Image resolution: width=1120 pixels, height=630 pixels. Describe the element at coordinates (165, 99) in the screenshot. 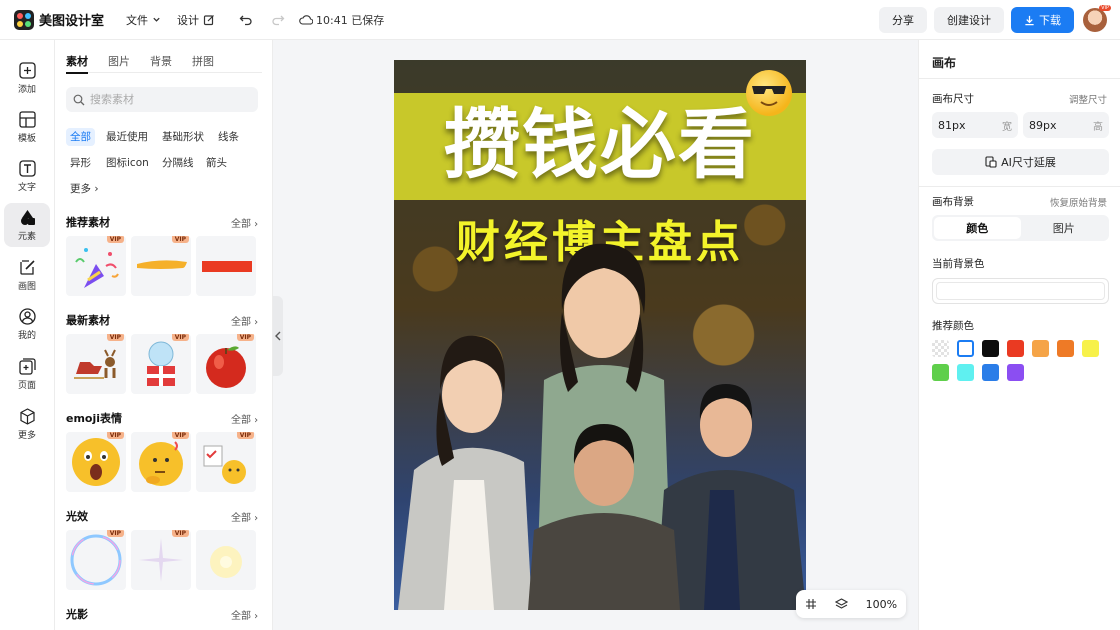

I see `search-input` at that location.